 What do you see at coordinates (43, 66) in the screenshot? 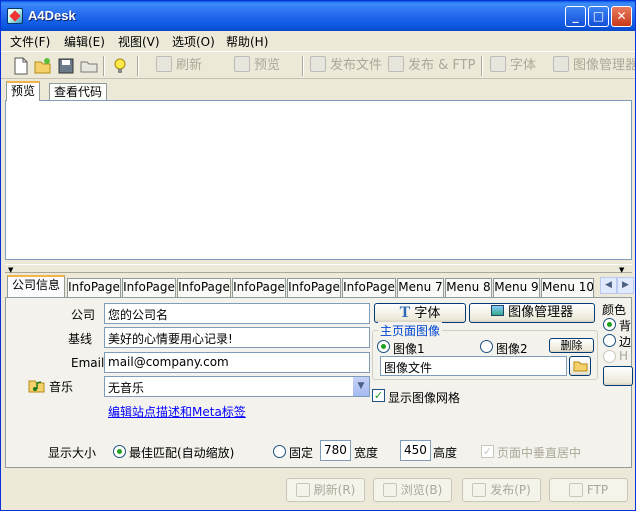
I see `open-folder-icon` at bounding box center [43, 66].